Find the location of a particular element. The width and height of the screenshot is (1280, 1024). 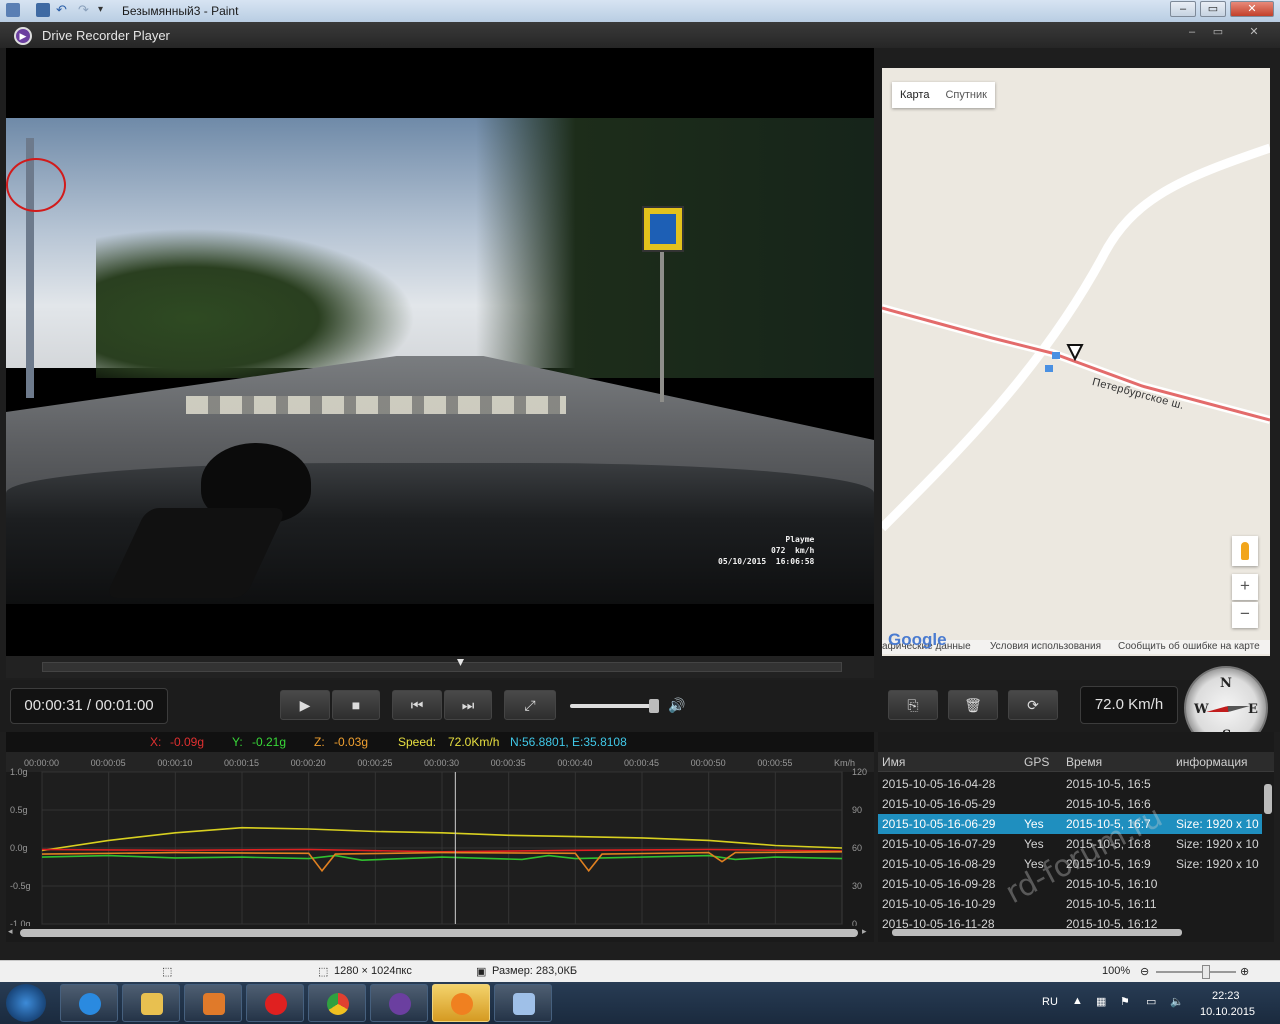

seek-bar is located at coordinates (440, 667).